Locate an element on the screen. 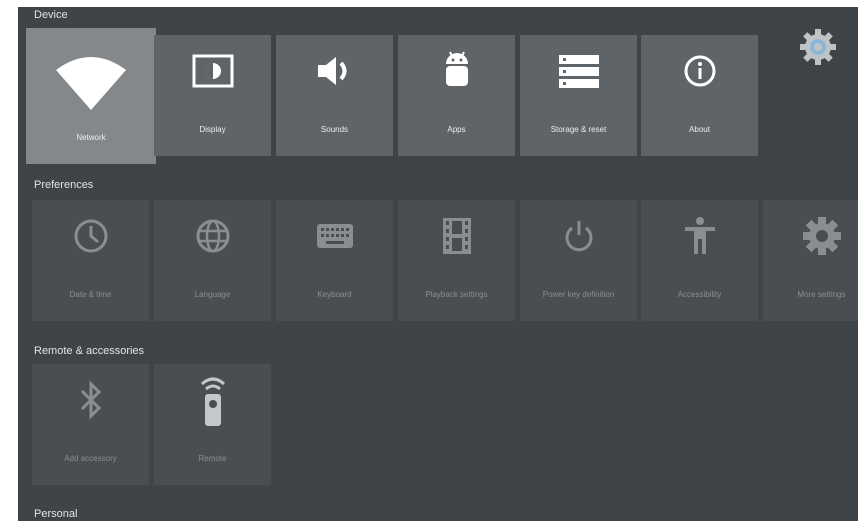  bluetooth-icon is located at coordinates (91, 400).